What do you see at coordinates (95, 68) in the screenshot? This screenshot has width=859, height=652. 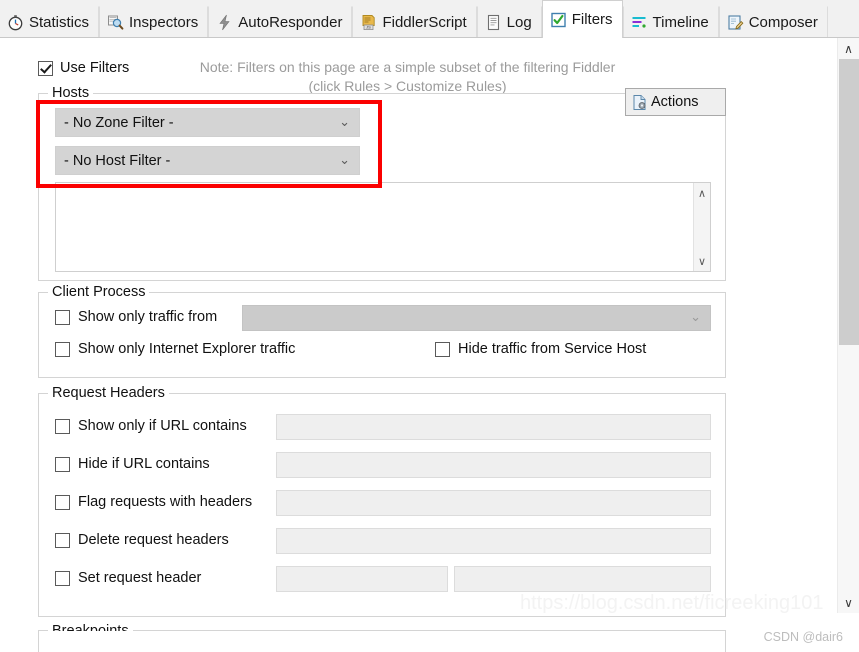 I see `use-filters-label: Use Filters` at bounding box center [95, 68].